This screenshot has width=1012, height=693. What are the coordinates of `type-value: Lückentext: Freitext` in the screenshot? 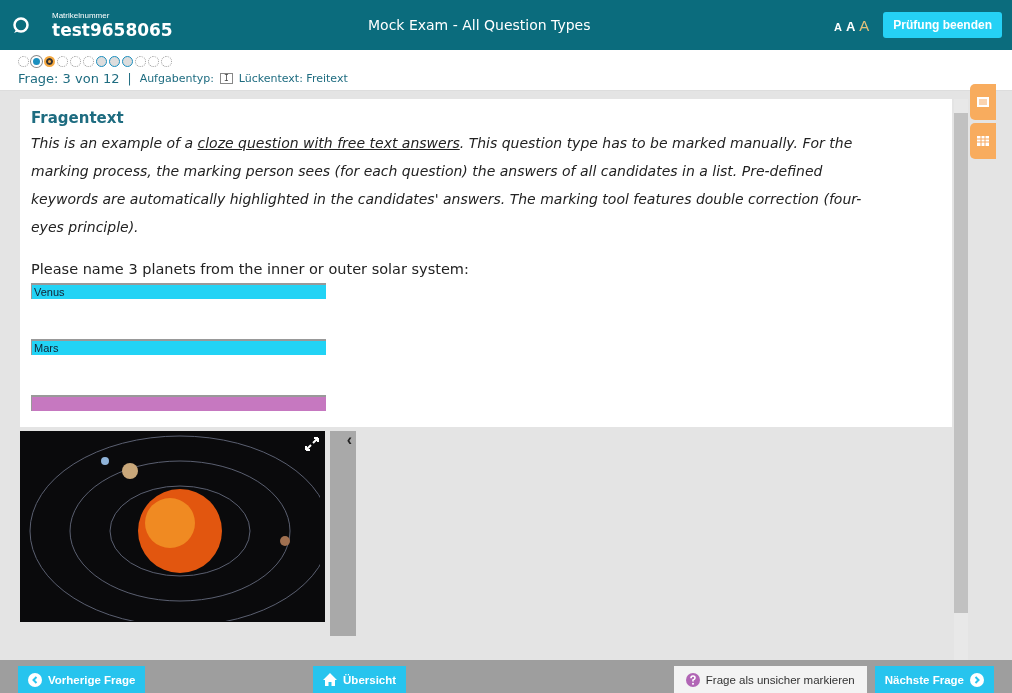 It's located at (293, 78).